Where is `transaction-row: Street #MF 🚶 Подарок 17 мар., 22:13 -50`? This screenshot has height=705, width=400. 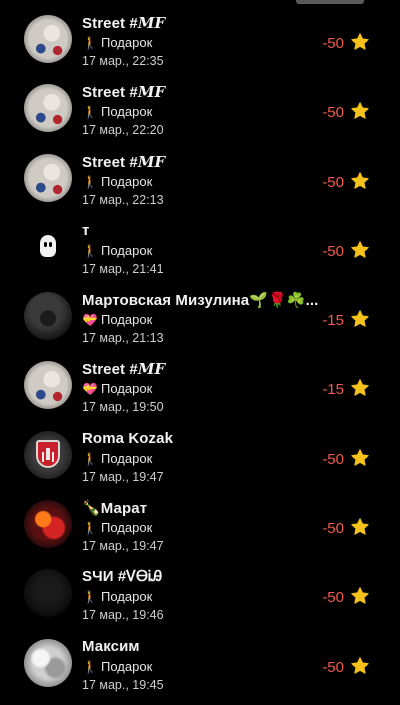
transaction-row: Street #MF 🚶 Подарок 17 мар., 22:13 -50 is located at coordinates (200, 173).